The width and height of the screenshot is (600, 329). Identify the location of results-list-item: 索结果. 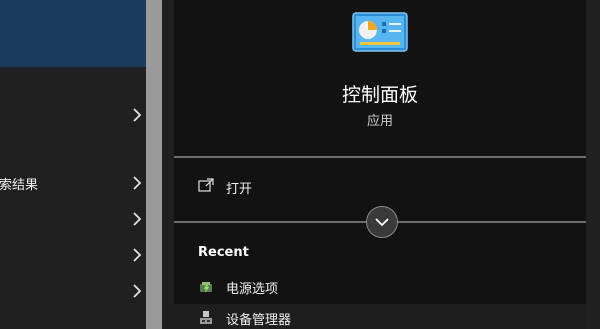
(73, 183).